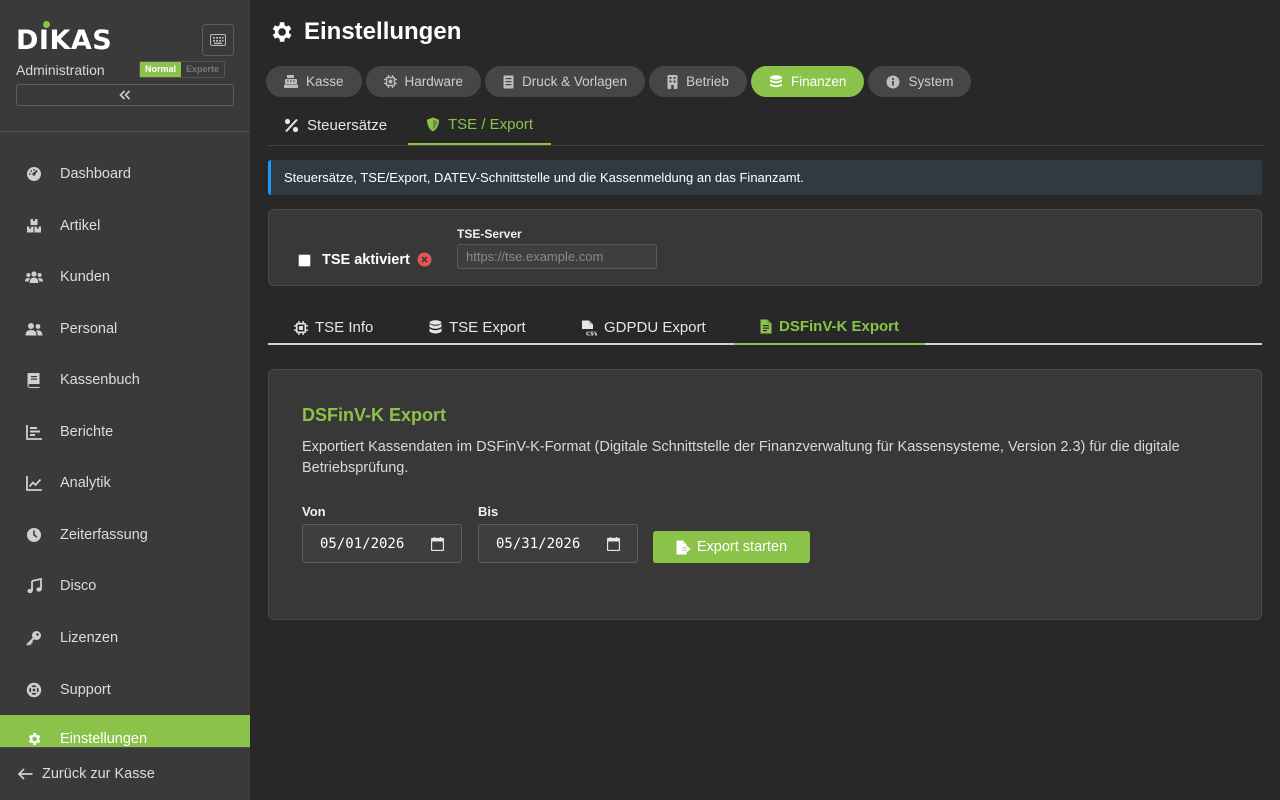  Describe the element at coordinates (125, 690) in the screenshot. I see `sidebar-item-support: Support` at that location.